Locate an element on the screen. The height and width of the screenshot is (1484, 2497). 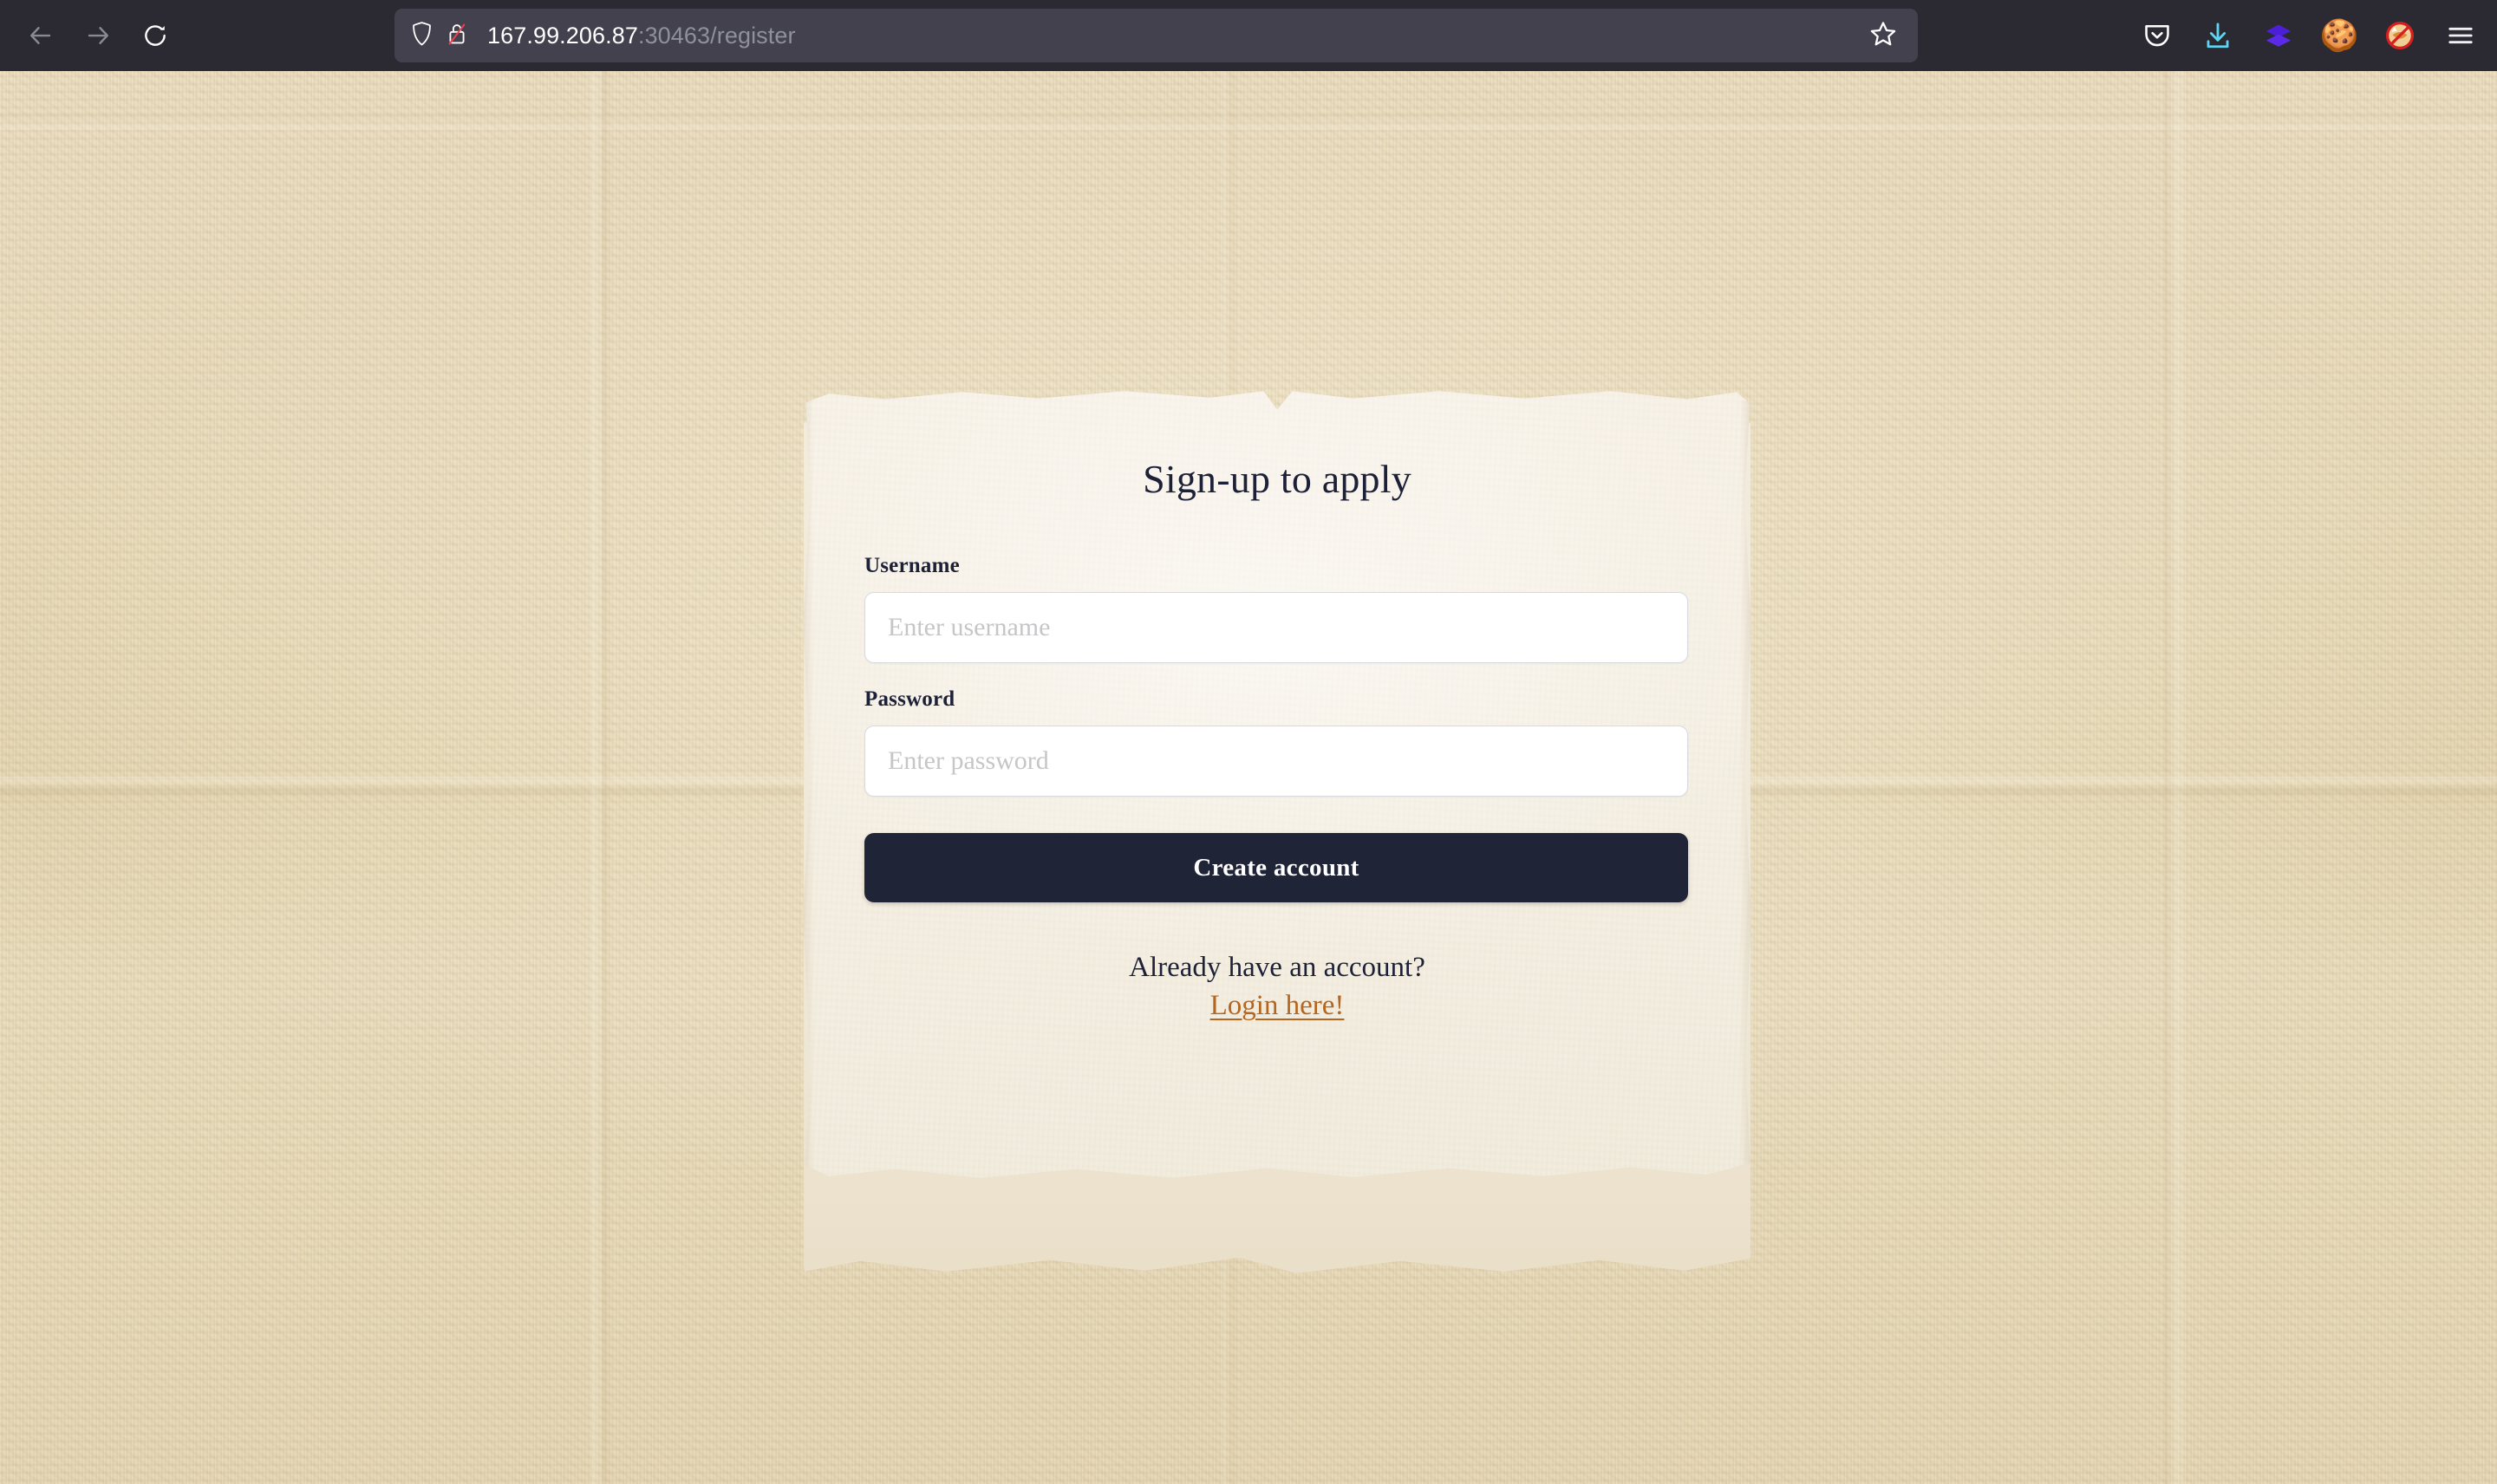
cookie-glyph: 🍪 is located at coordinates (2339, 35).